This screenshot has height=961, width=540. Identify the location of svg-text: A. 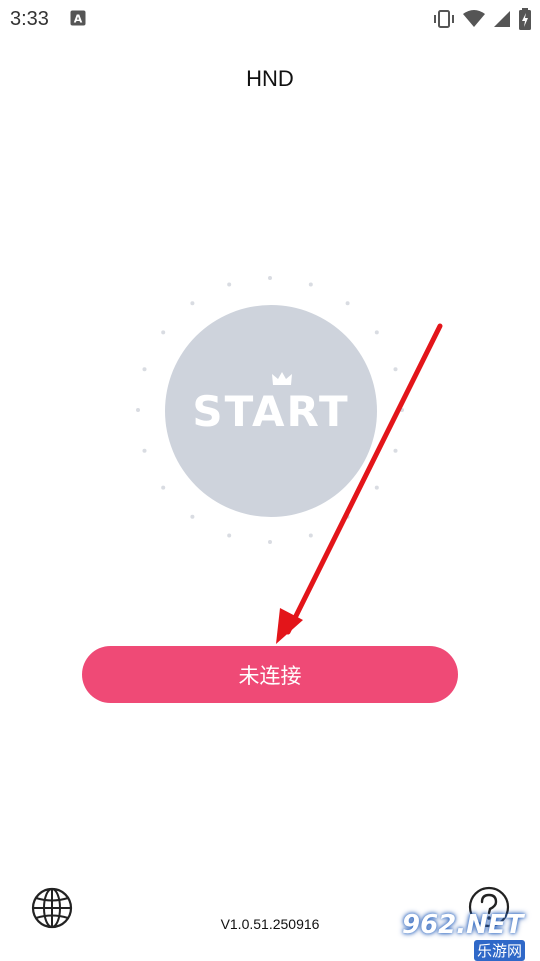
(78, 19).